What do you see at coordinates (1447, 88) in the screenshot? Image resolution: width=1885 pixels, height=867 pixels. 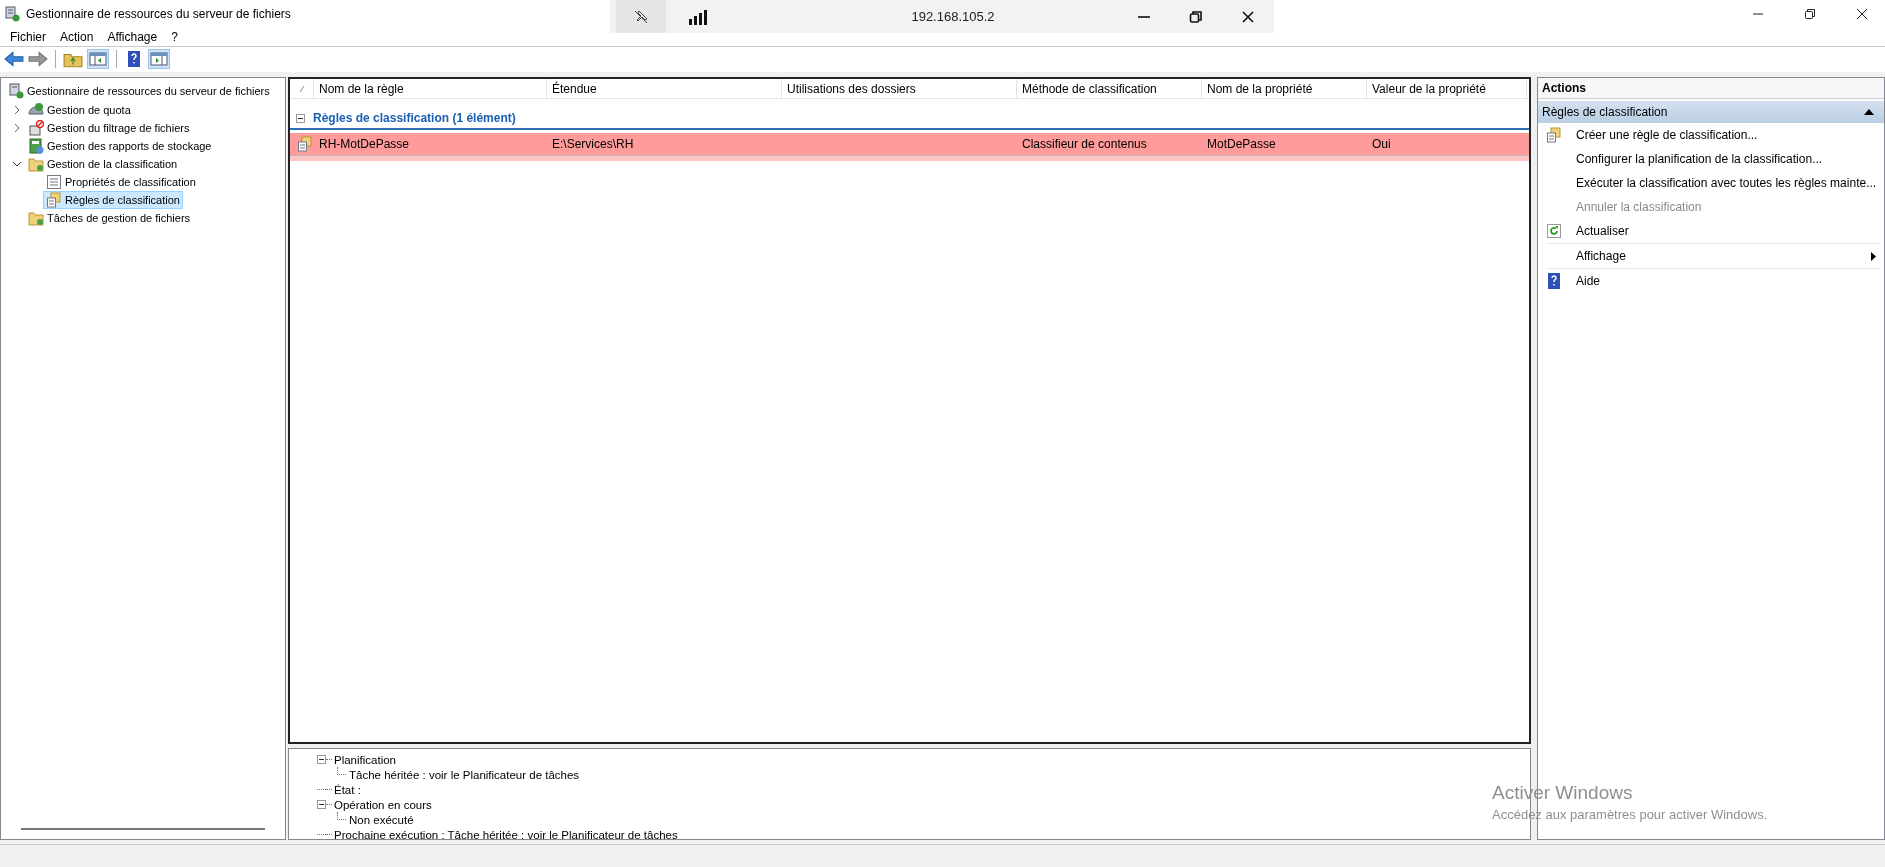 I see `column-header: Valeur de la propriété` at bounding box center [1447, 88].